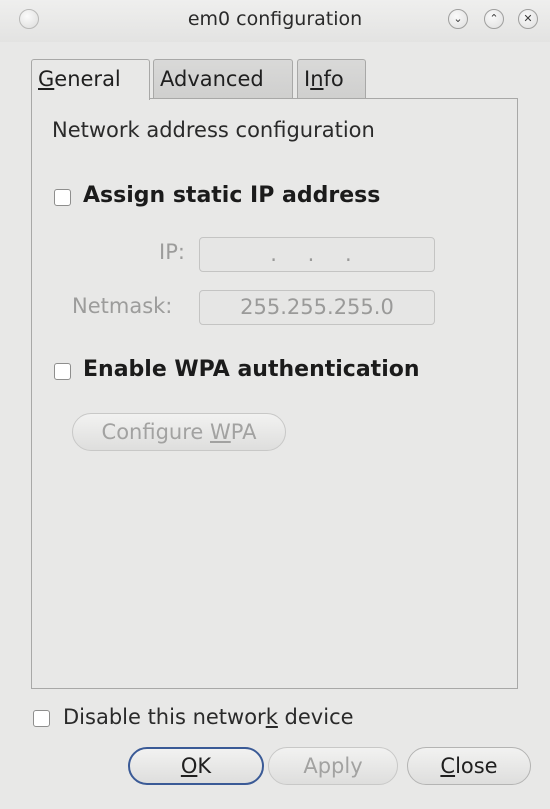 The width and height of the screenshot is (550, 809). I want to click on tab-advanced: Advanced, so click(223, 79).